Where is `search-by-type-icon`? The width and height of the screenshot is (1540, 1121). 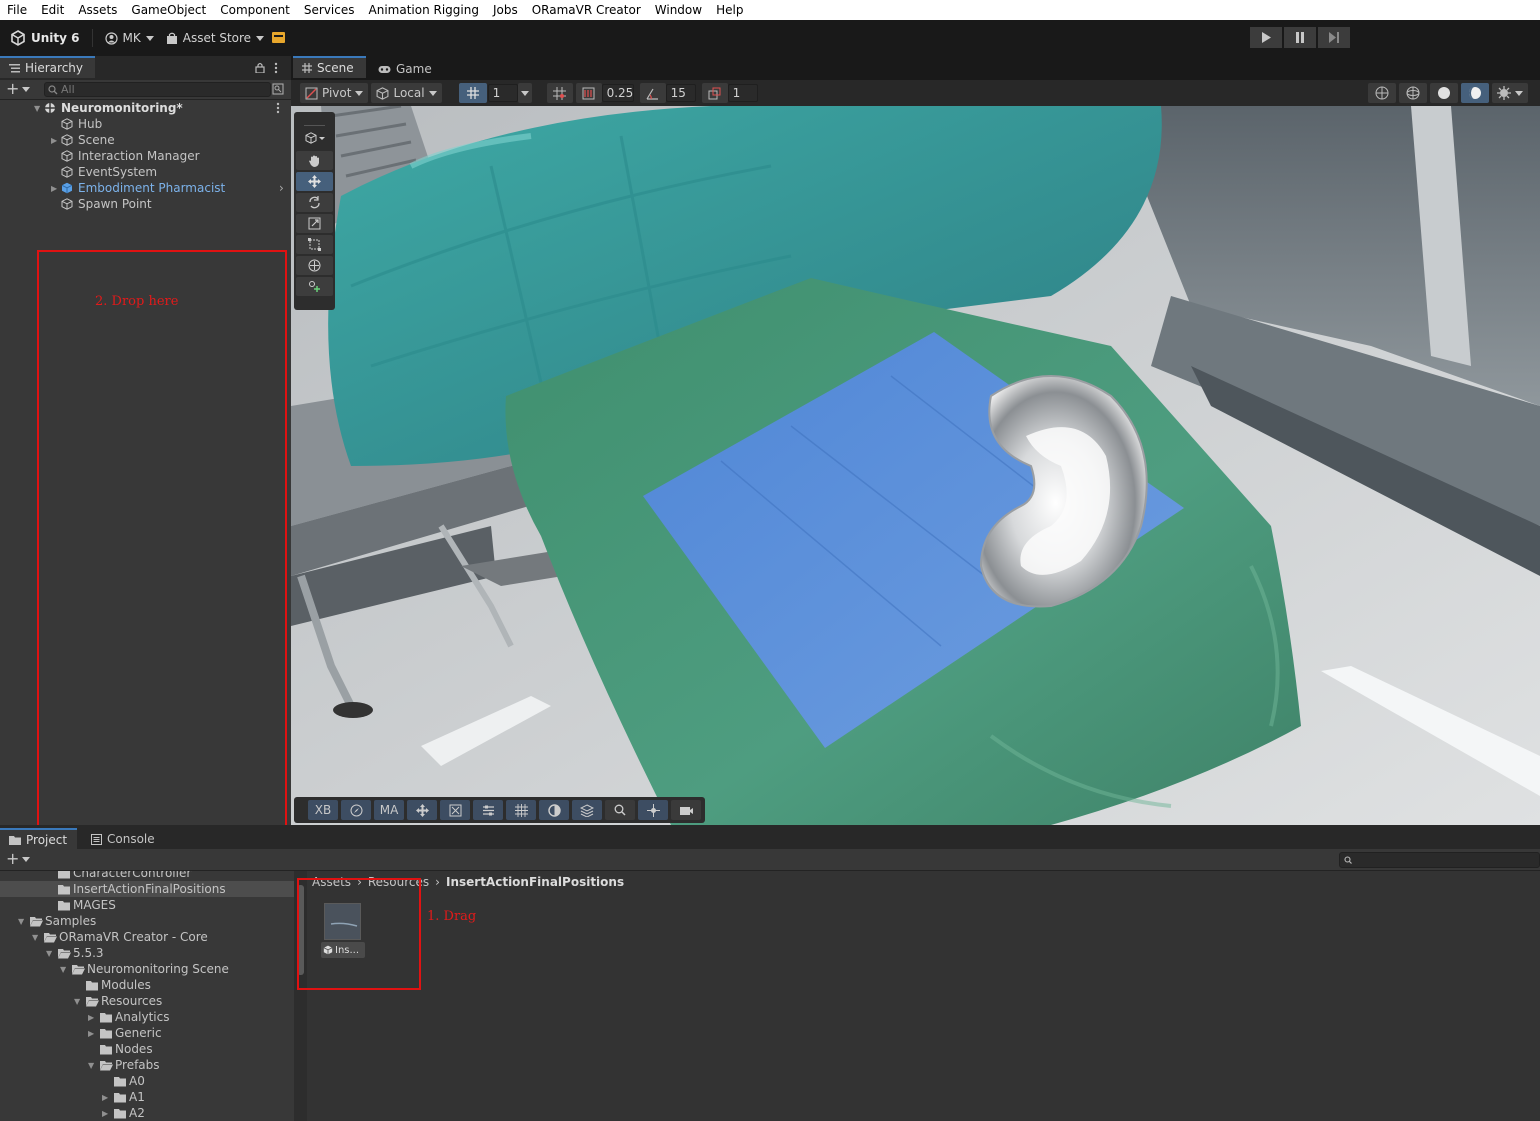 search-by-type-icon is located at coordinates (278, 89).